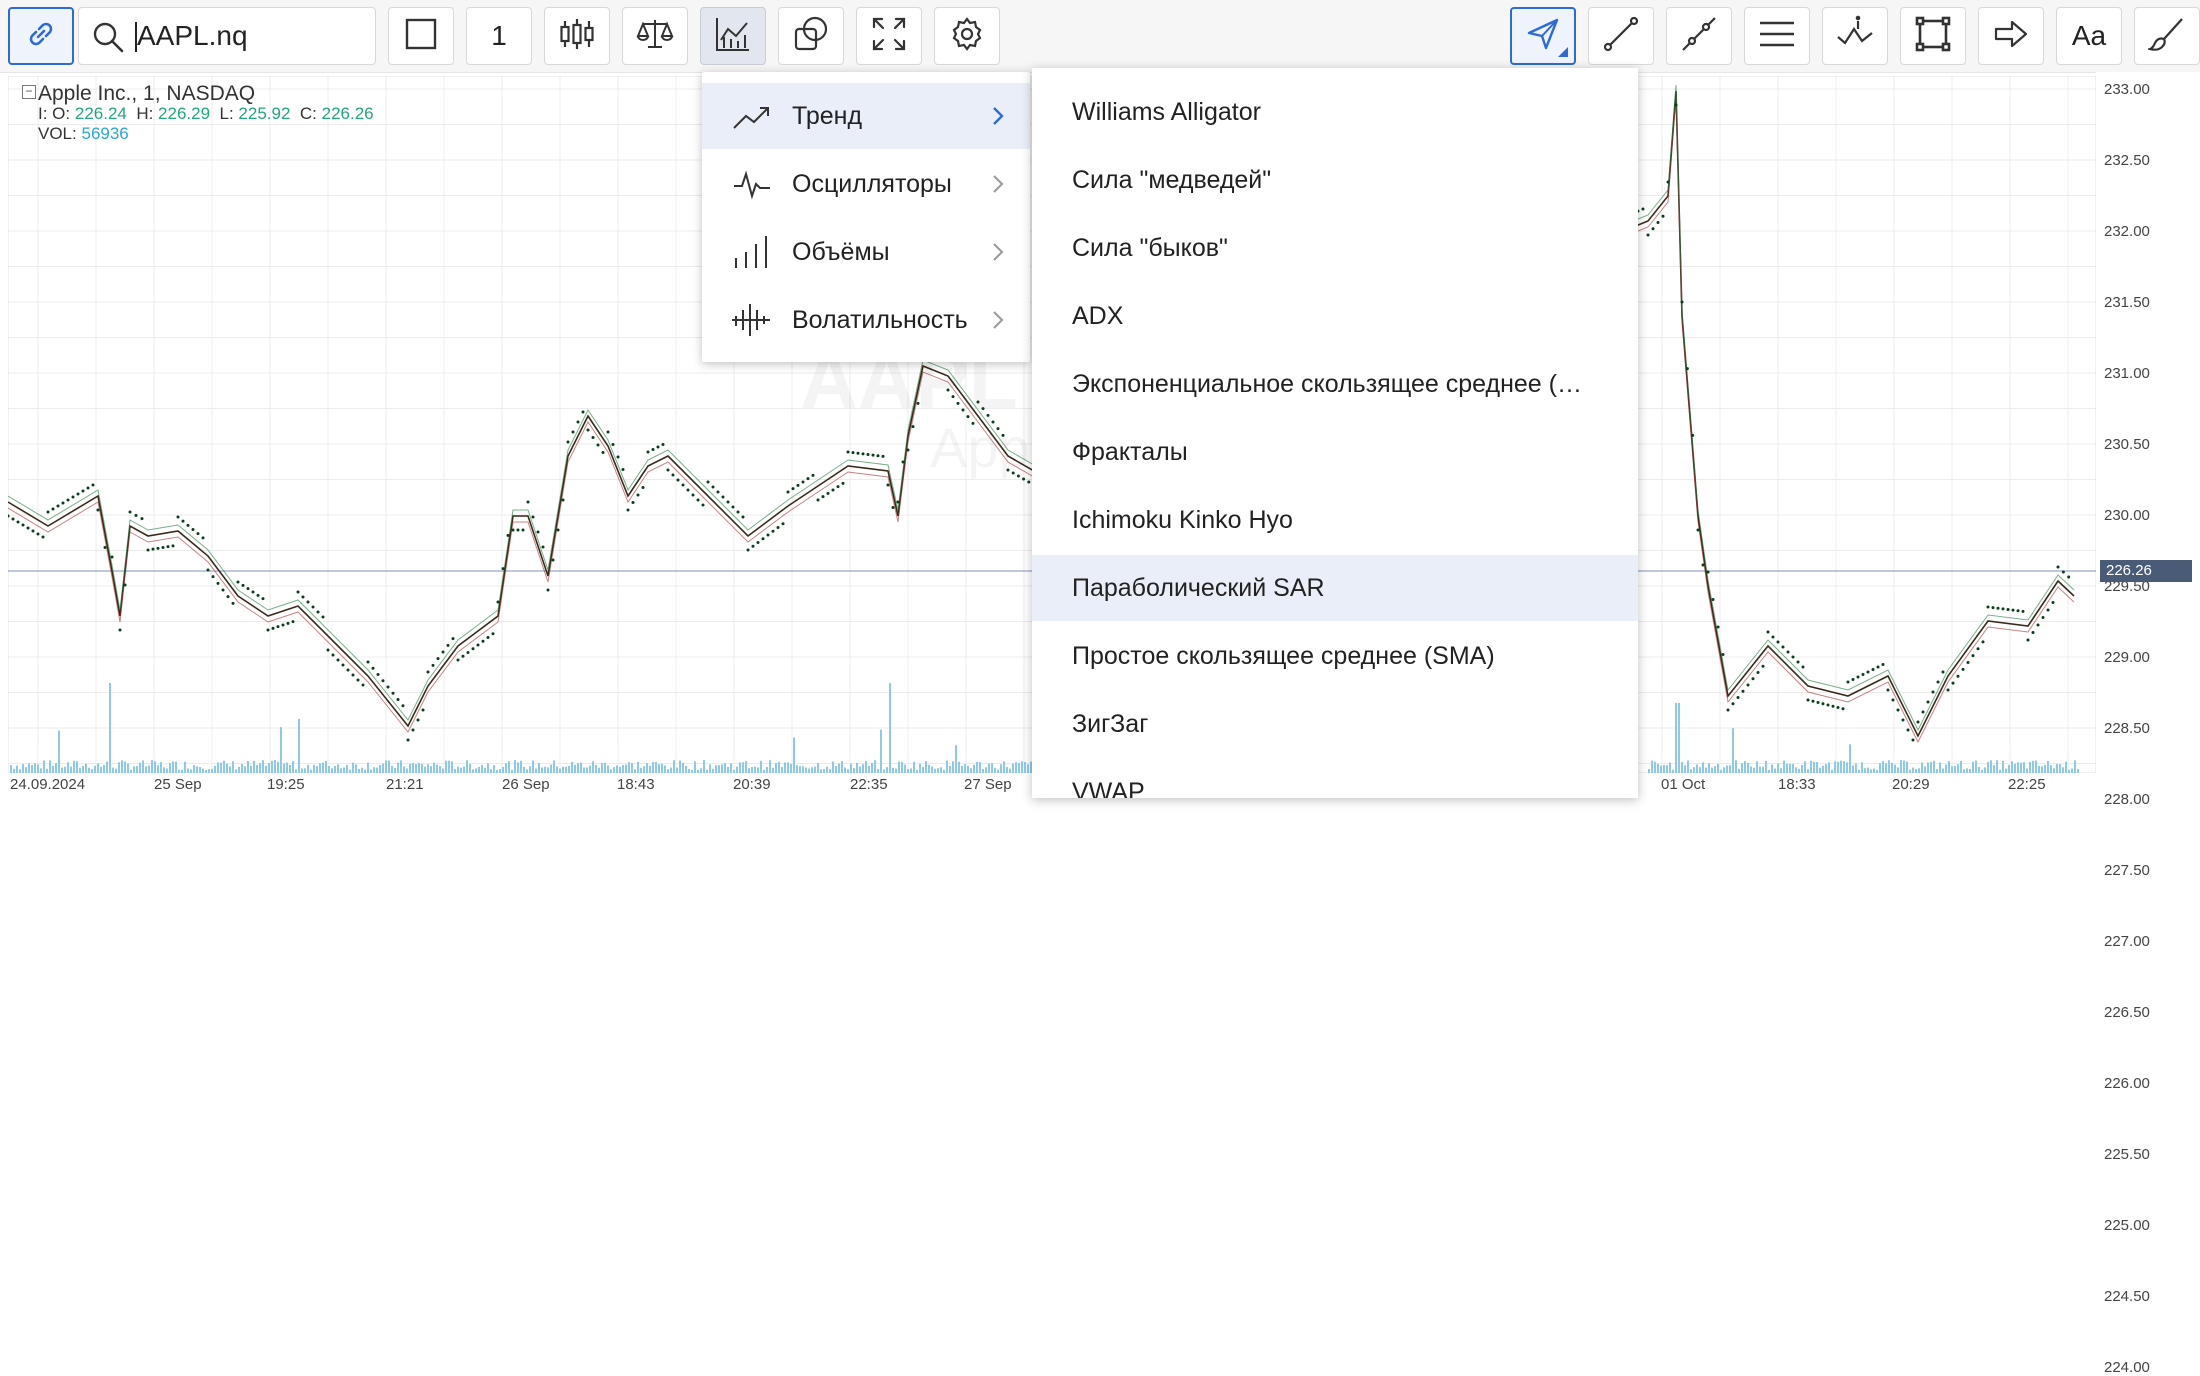 This screenshot has height=1376, width=2200. What do you see at coordinates (752, 184) in the screenshot?
I see `oscillator-icon` at bounding box center [752, 184].